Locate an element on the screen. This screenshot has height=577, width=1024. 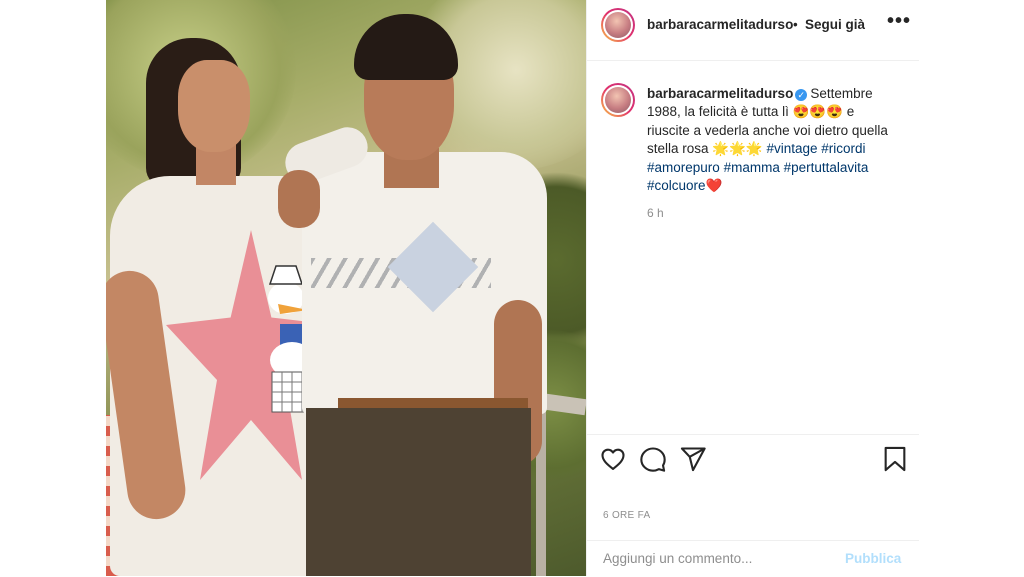
more-horizontal-icon: ••• is located at coordinates (899, 21).